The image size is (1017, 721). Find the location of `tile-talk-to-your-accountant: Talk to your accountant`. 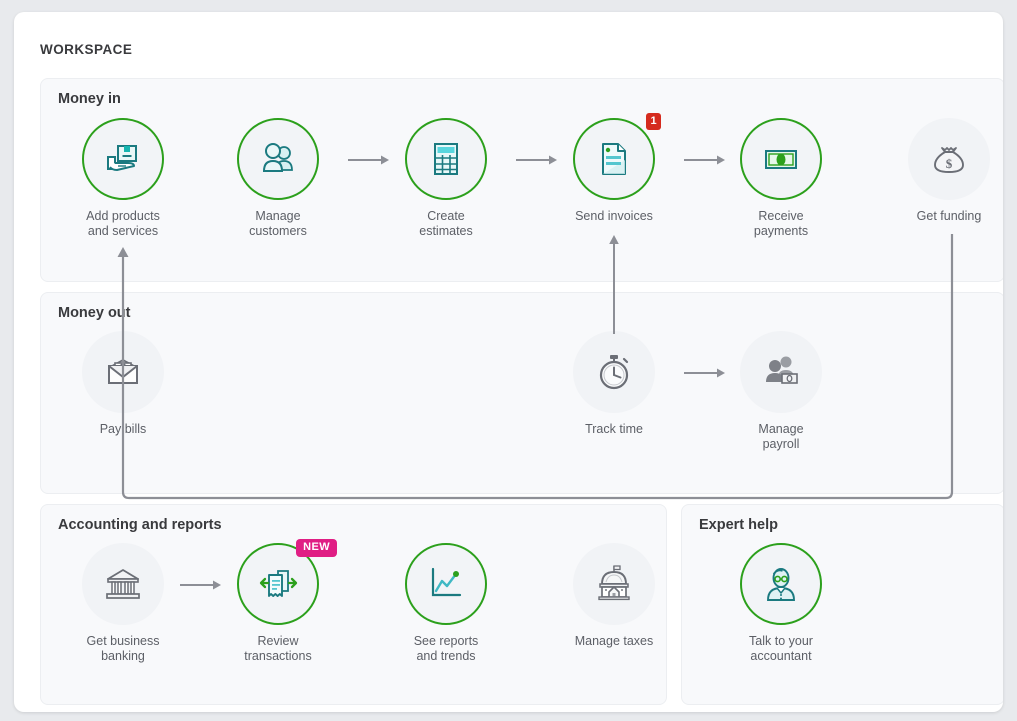

tile-talk-to-your-accountant: Talk to your accountant is located at coordinates (781, 603).